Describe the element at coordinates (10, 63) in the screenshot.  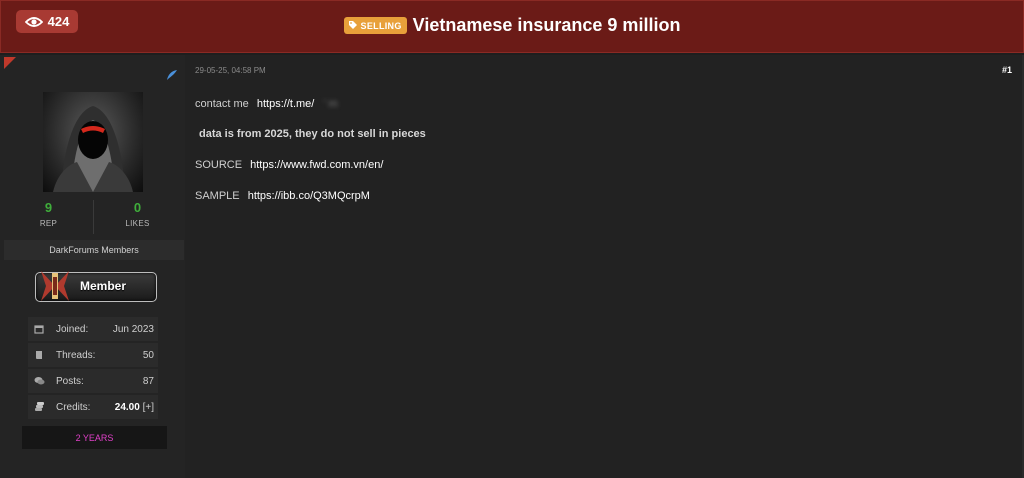
I see `unread-corner-flag` at that location.